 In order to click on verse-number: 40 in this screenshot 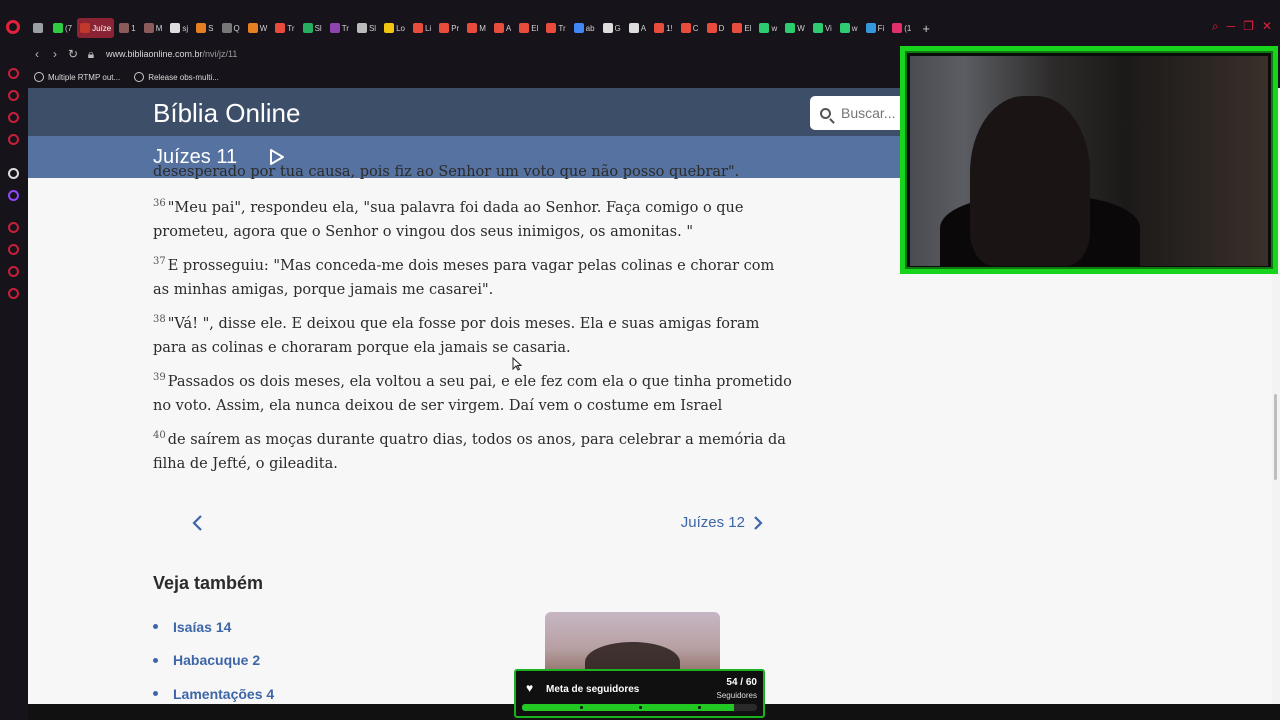, I will do `click(159, 436)`.